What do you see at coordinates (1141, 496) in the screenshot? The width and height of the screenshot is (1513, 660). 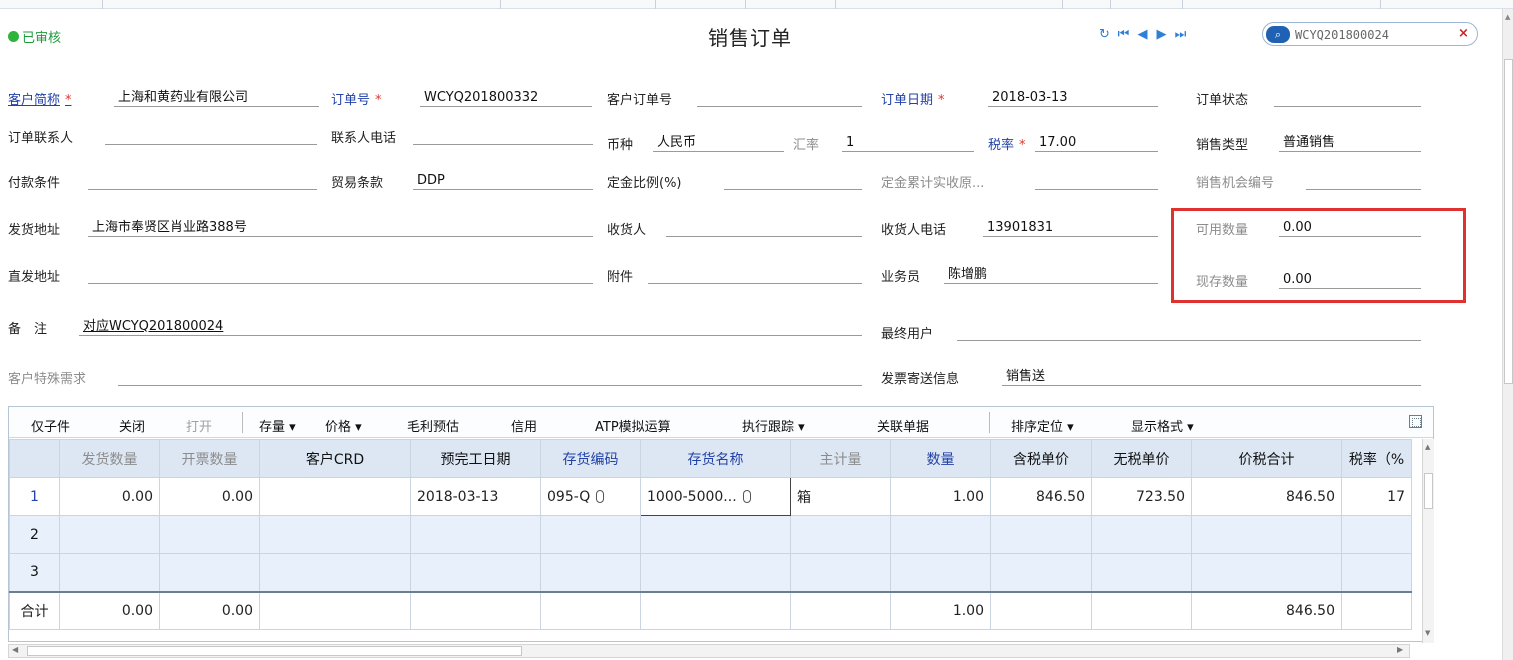 I see `table-cell: 723.50` at bounding box center [1141, 496].